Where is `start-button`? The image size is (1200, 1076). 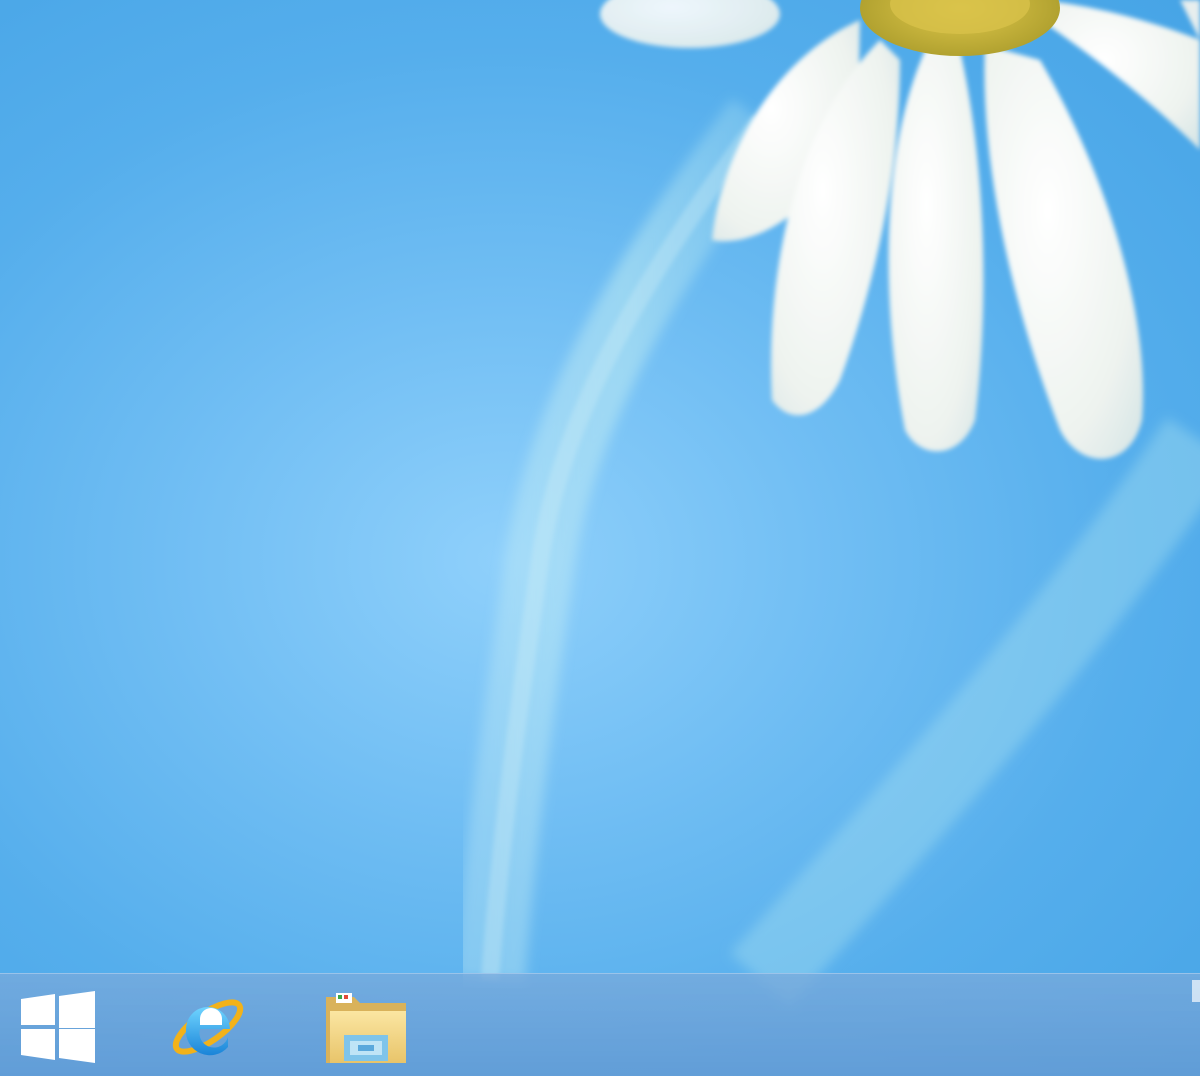 start-button is located at coordinates (58, 1027).